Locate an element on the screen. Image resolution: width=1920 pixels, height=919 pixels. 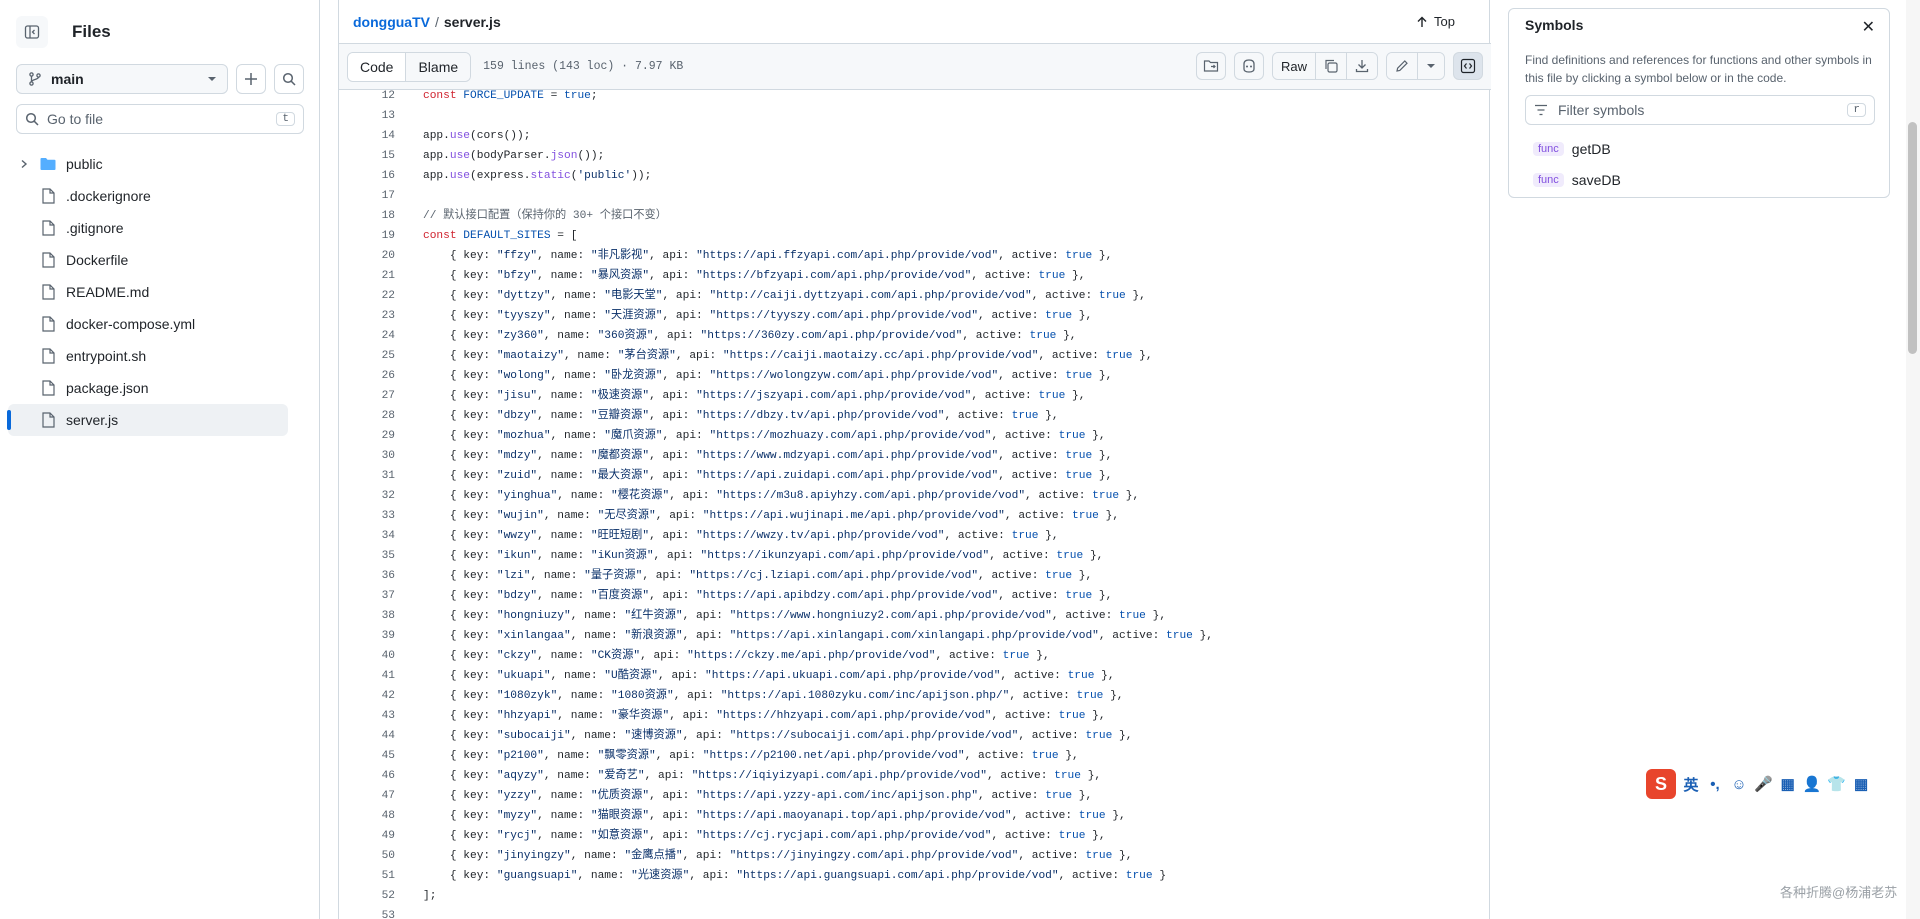
tree-item-server-js: server.js is located at coordinates (147, 420).